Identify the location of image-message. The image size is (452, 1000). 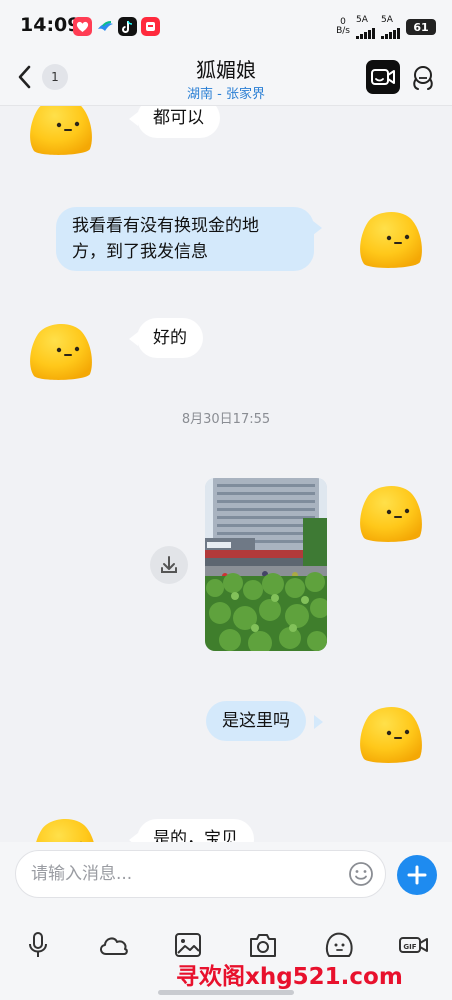
(266, 564).